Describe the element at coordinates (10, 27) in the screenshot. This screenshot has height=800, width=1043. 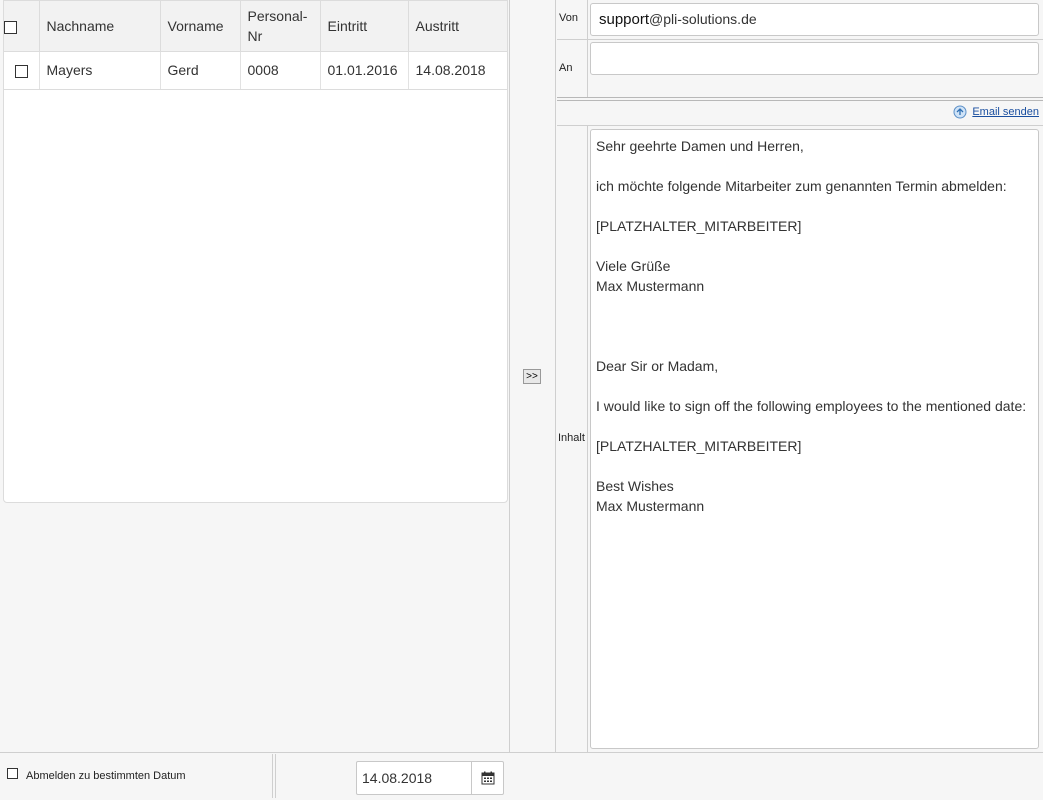
I see `select-all-checkbox` at that location.